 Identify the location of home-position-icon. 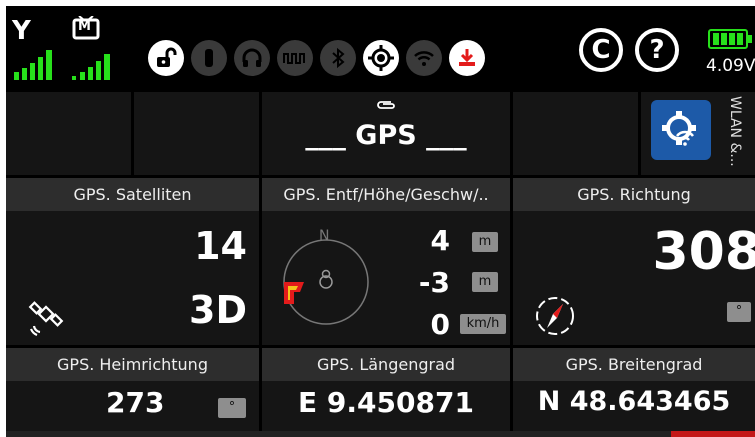
(294, 293).